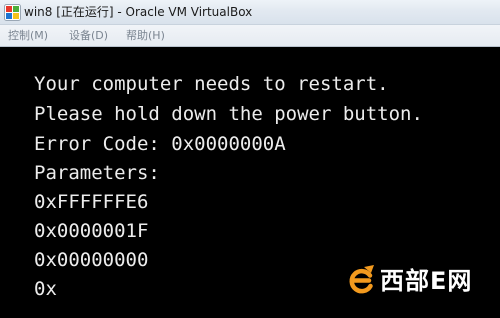 The image size is (500, 318). Describe the element at coordinates (160, 144) in the screenshot. I see `error-code-line: Error Code: 0x0000000A` at that location.